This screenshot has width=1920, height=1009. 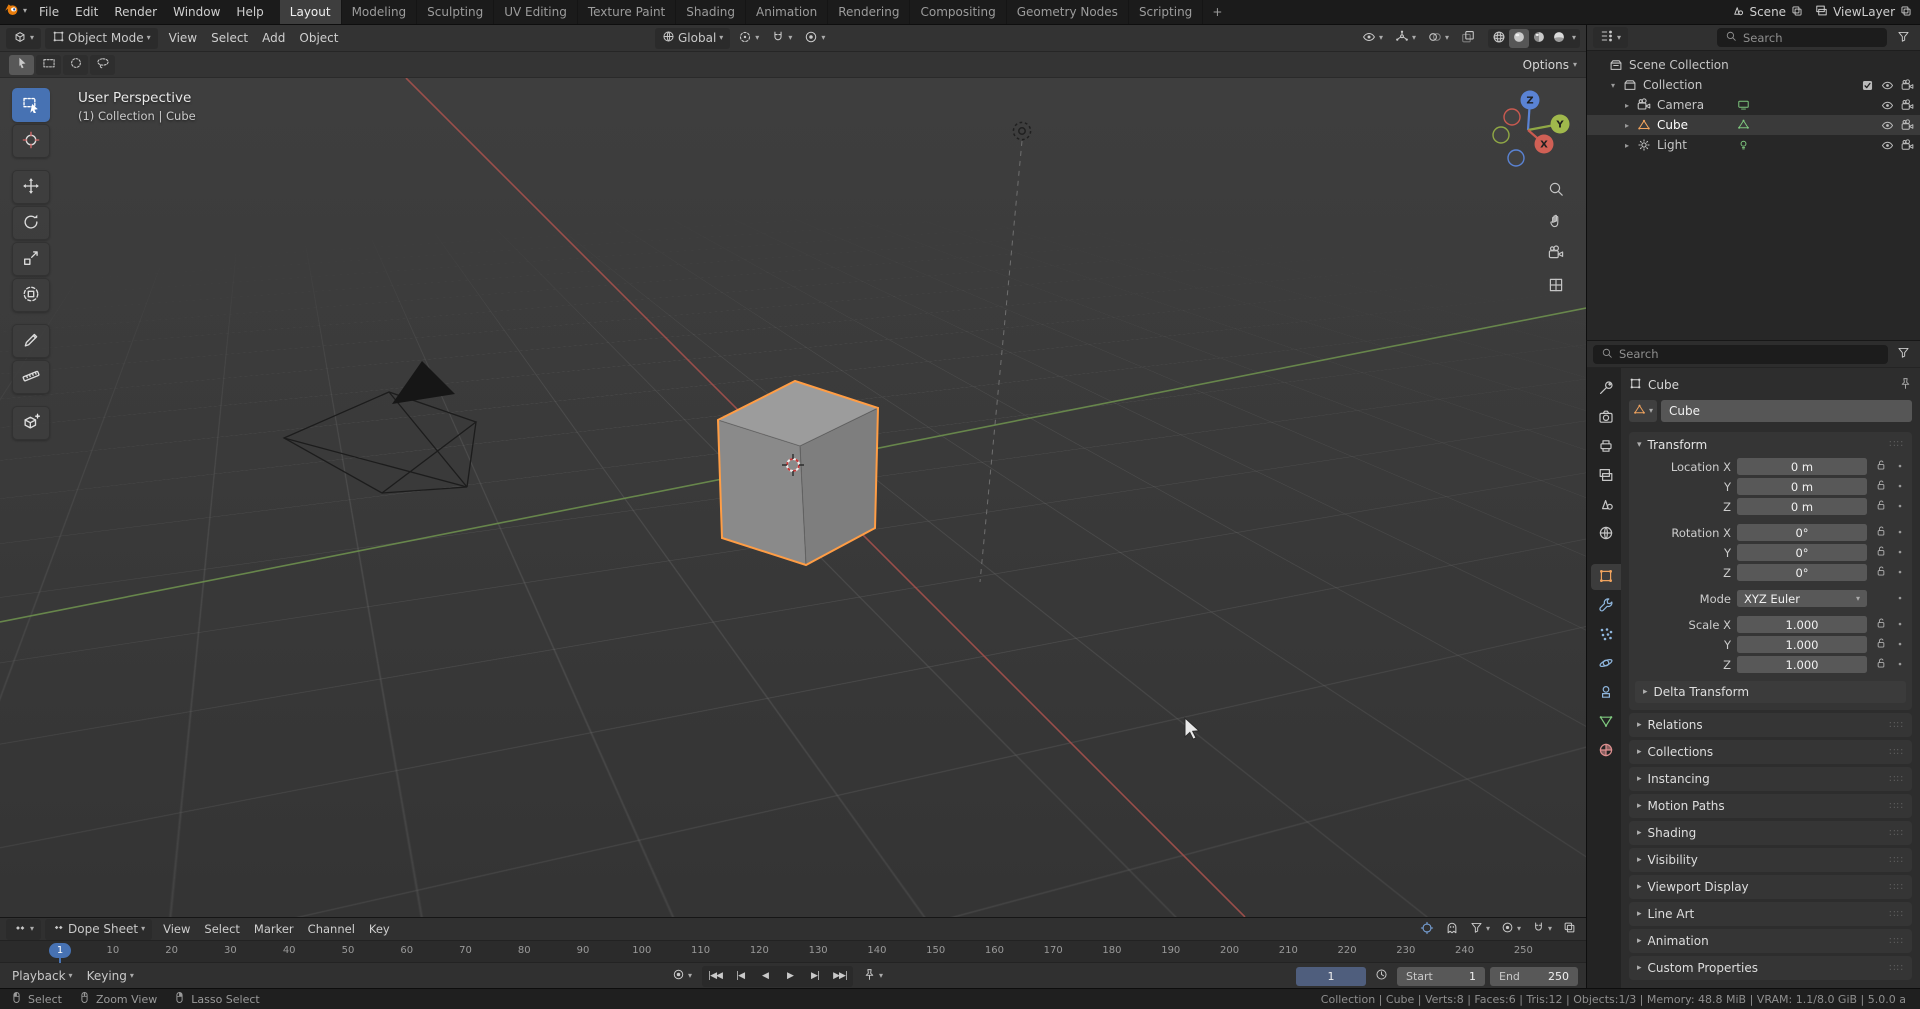 What do you see at coordinates (1802, 572) in the screenshot?
I see `z-field: 0°` at bounding box center [1802, 572].